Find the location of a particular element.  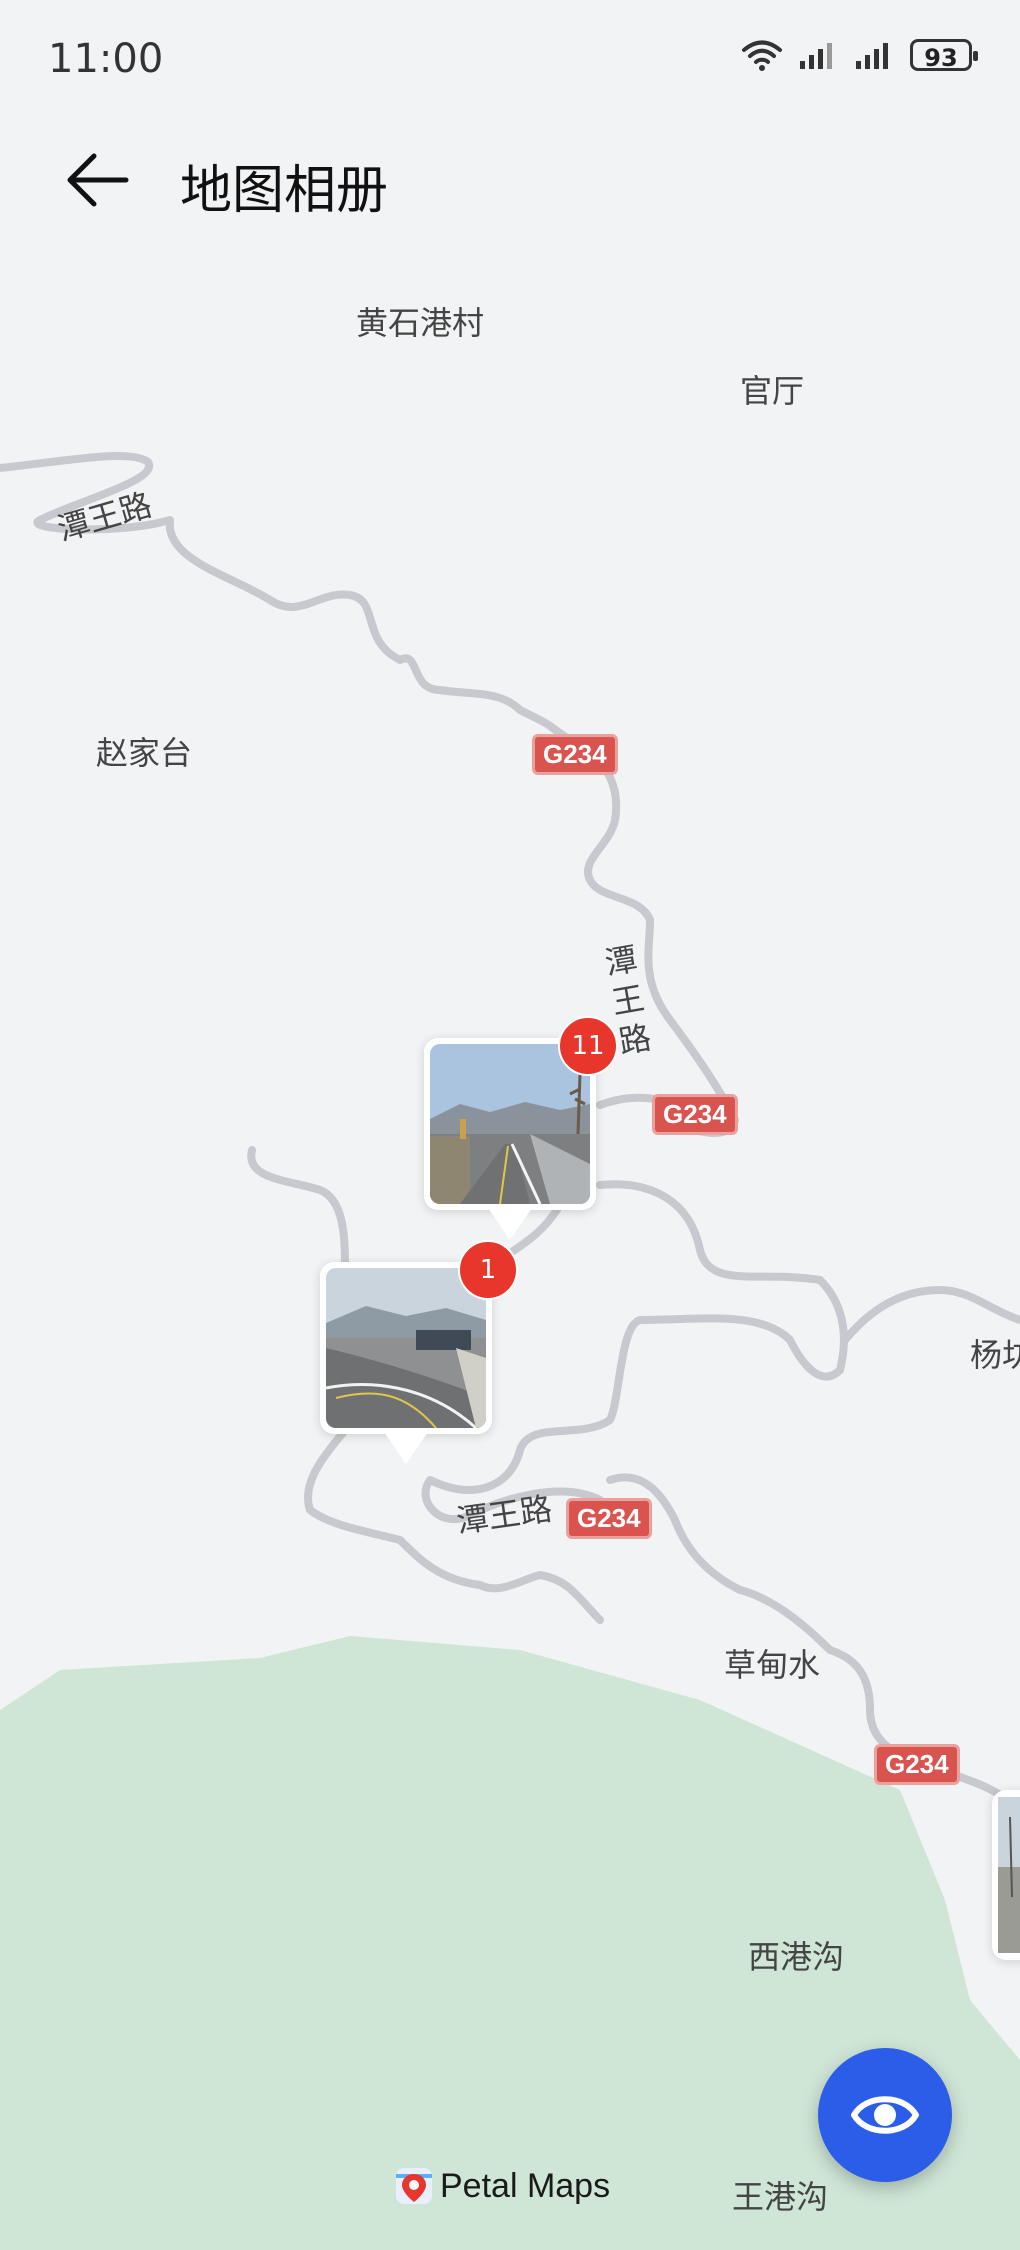

petal-maps-logo-icon is located at coordinates (414, 2186).